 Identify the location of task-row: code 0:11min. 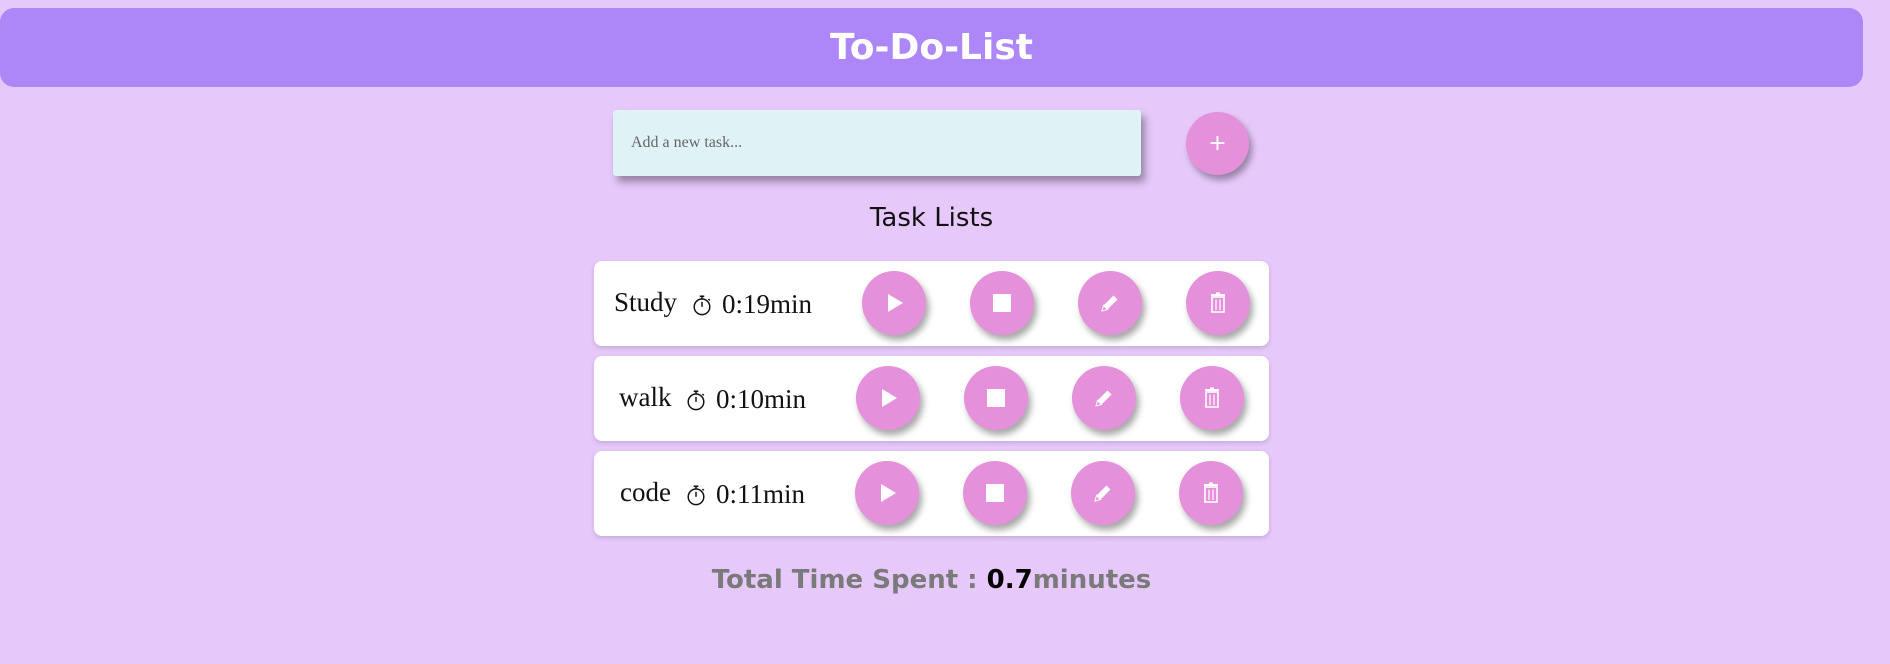
(931, 493).